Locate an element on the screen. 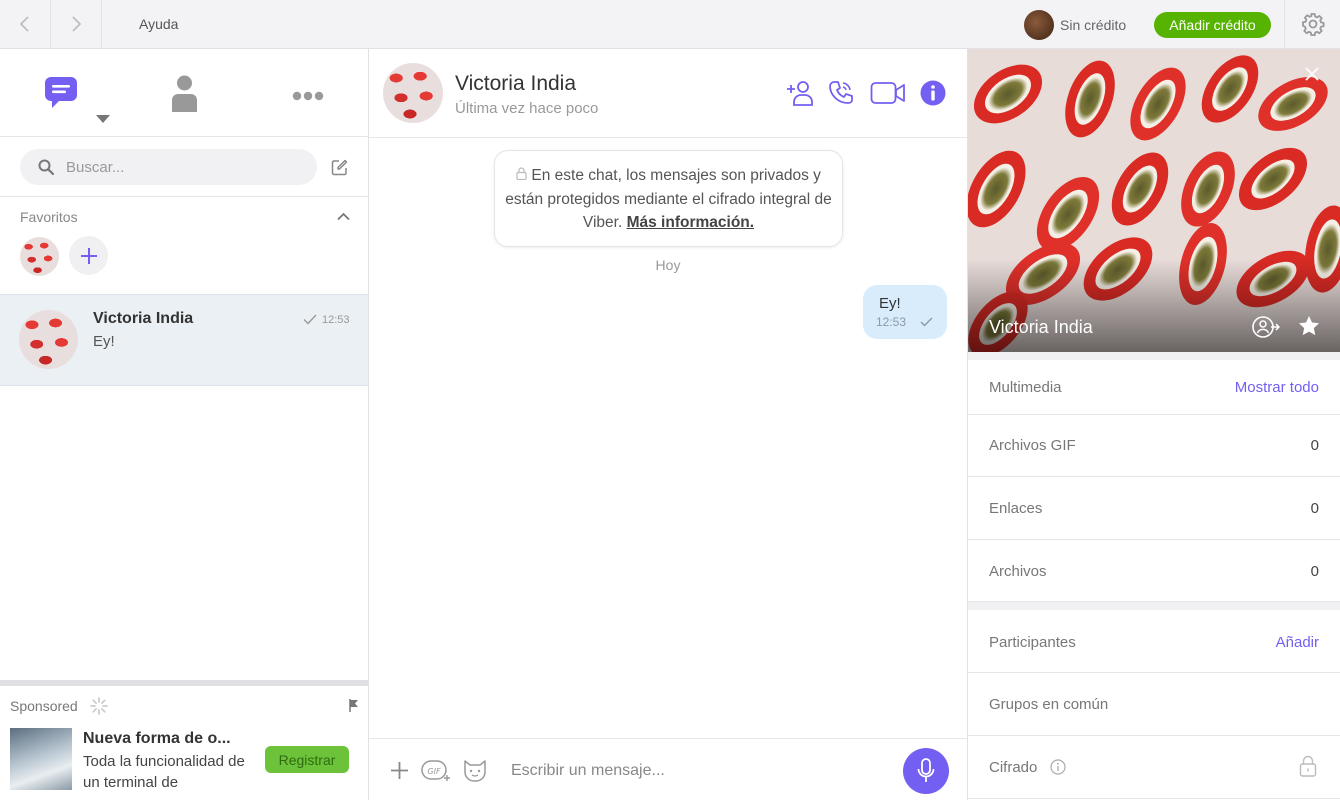  add-participant-link: Añadir is located at coordinates (1297, 642).